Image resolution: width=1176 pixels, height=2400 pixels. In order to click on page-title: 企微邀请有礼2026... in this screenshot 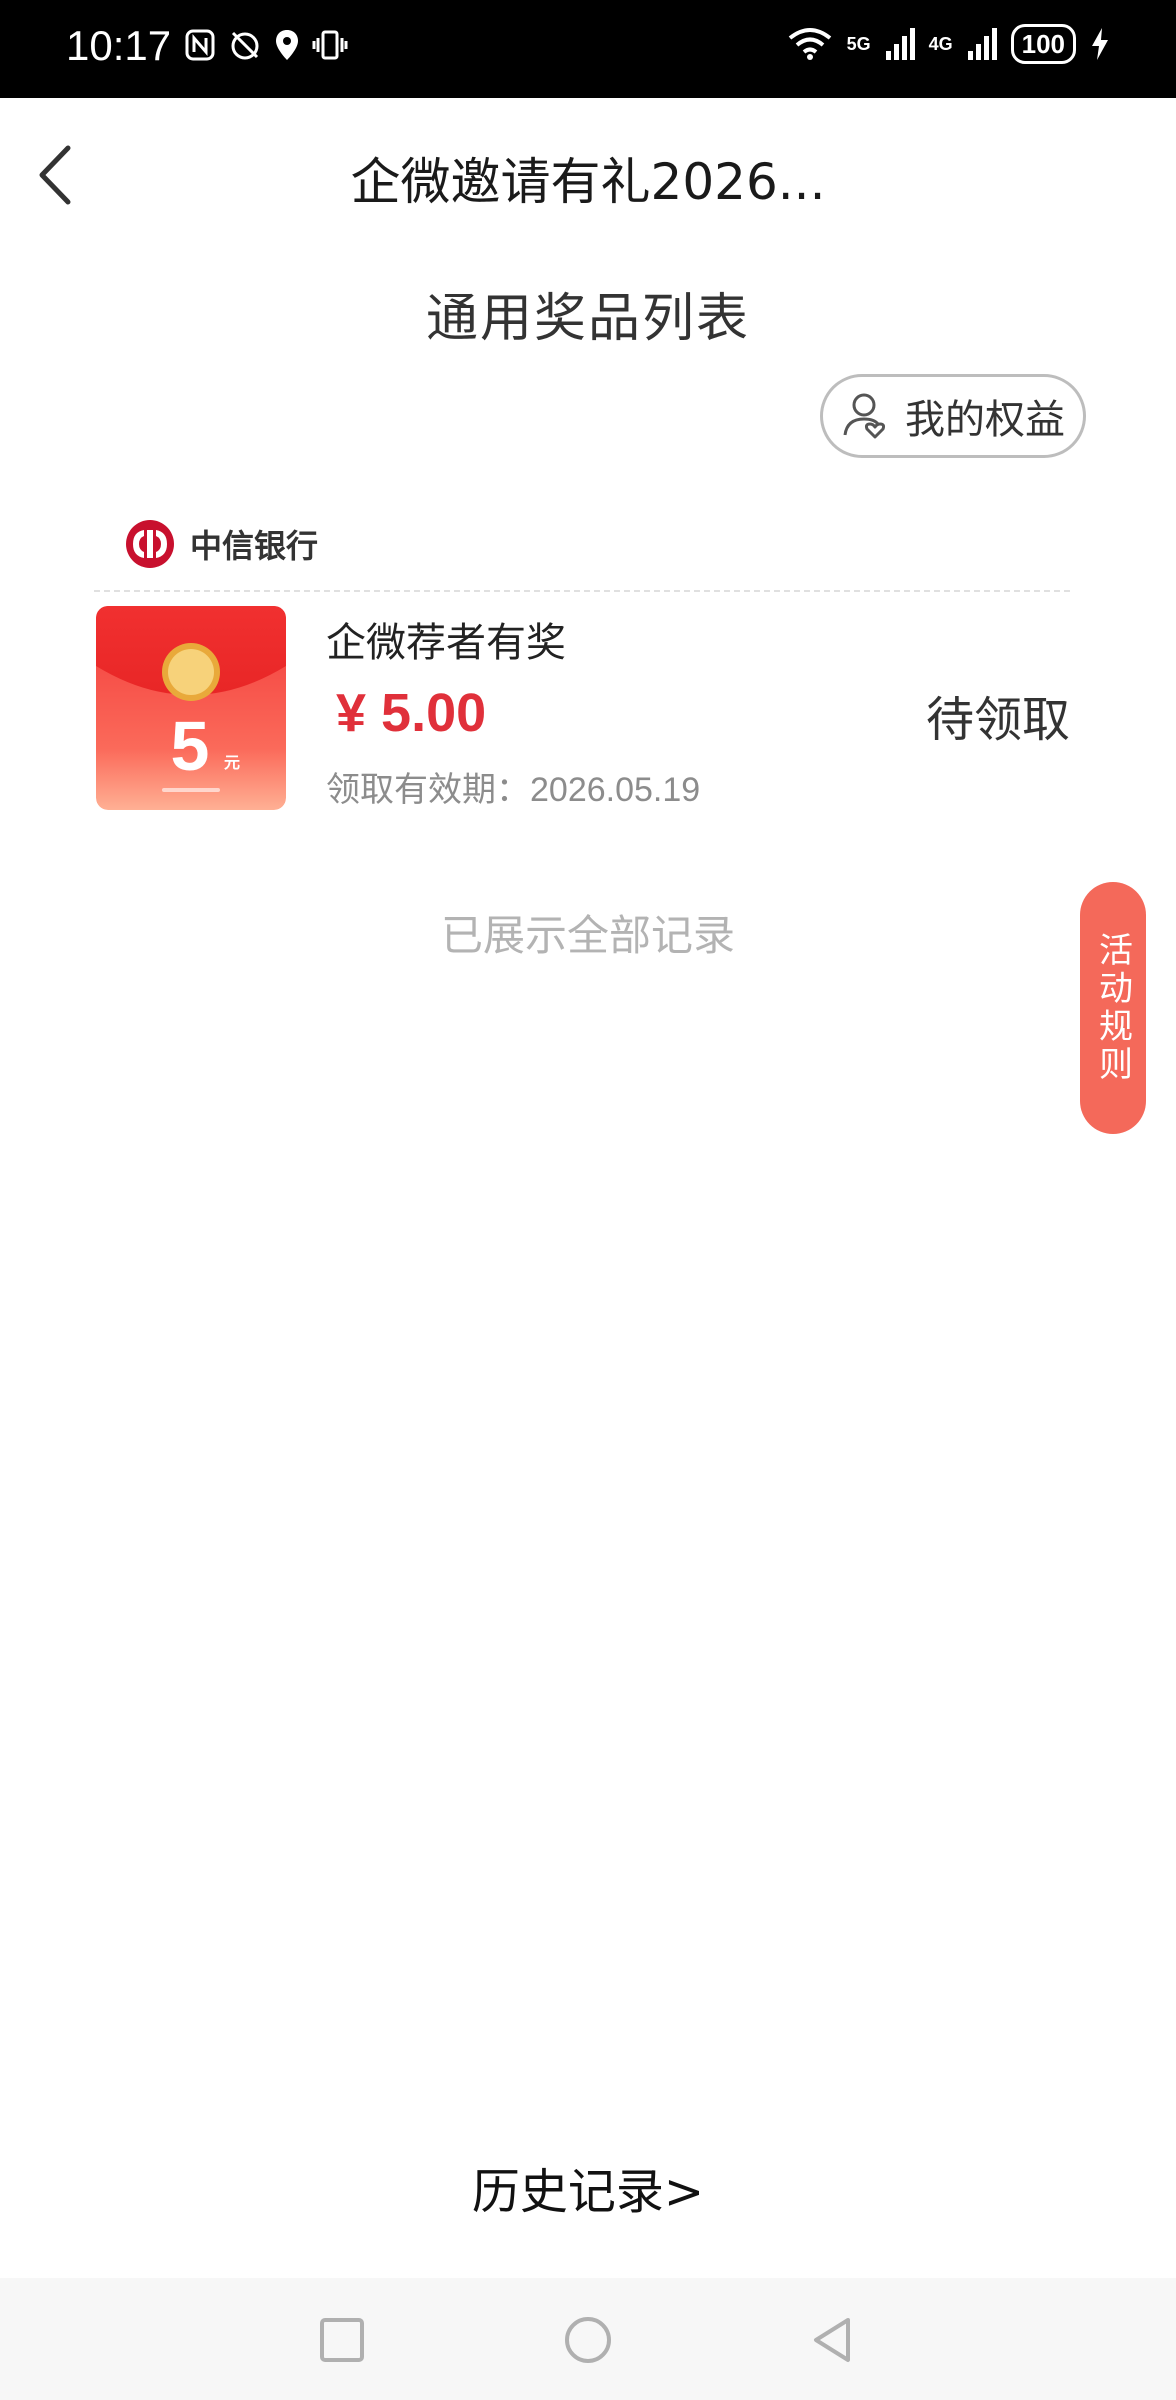, I will do `click(588, 182)`.